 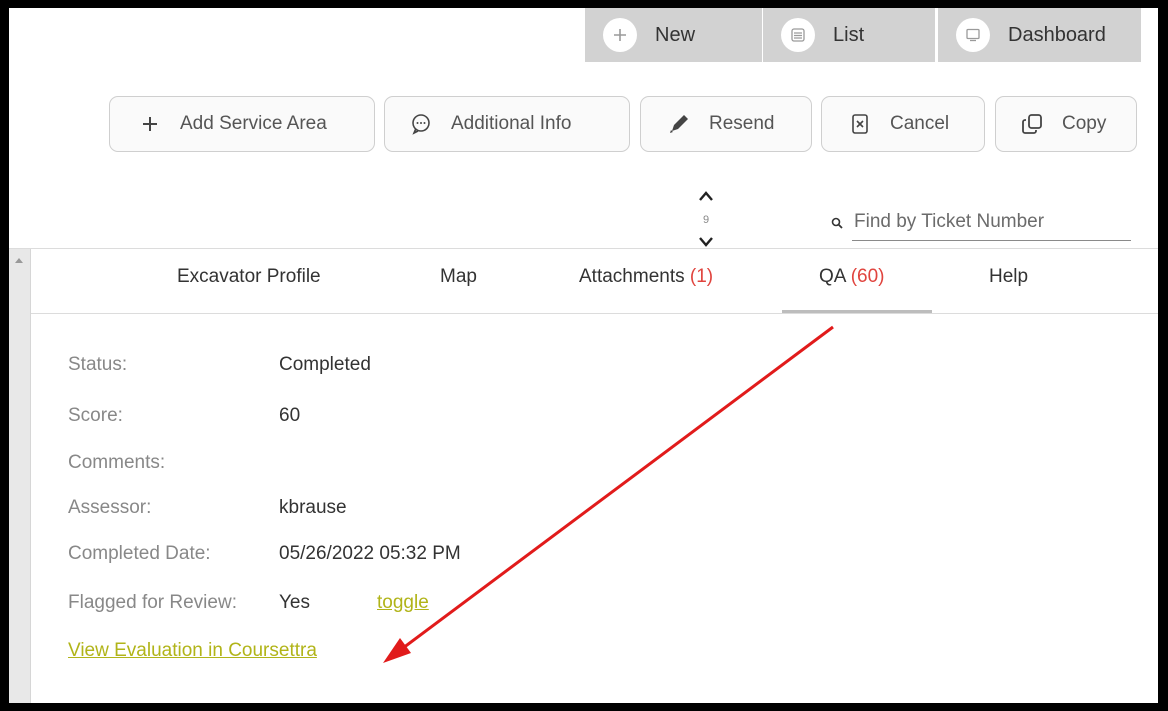 What do you see at coordinates (20, 476) in the screenshot?
I see `scrollbar` at bounding box center [20, 476].